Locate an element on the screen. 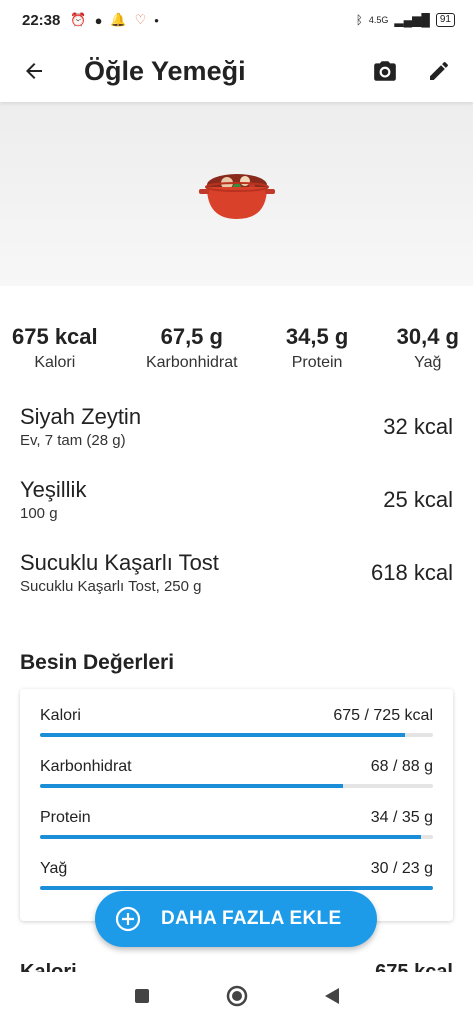 The image size is (473, 1024). edit-button is located at coordinates (439, 71).